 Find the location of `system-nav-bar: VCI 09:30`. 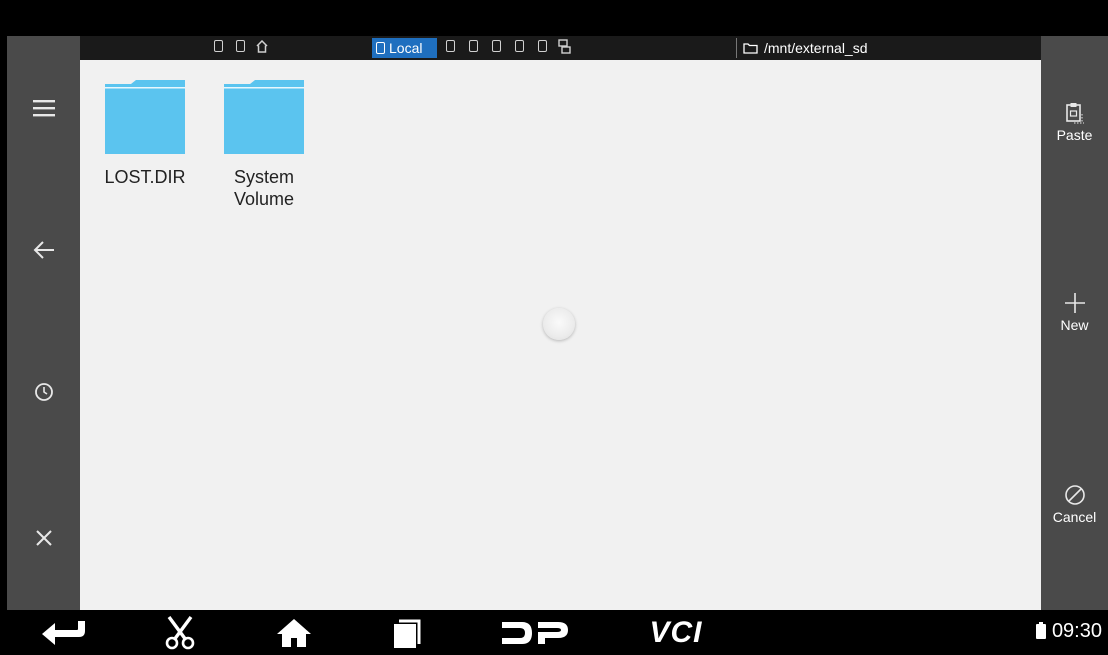

system-nav-bar: VCI 09:30 is located at coordinates (554, 632).